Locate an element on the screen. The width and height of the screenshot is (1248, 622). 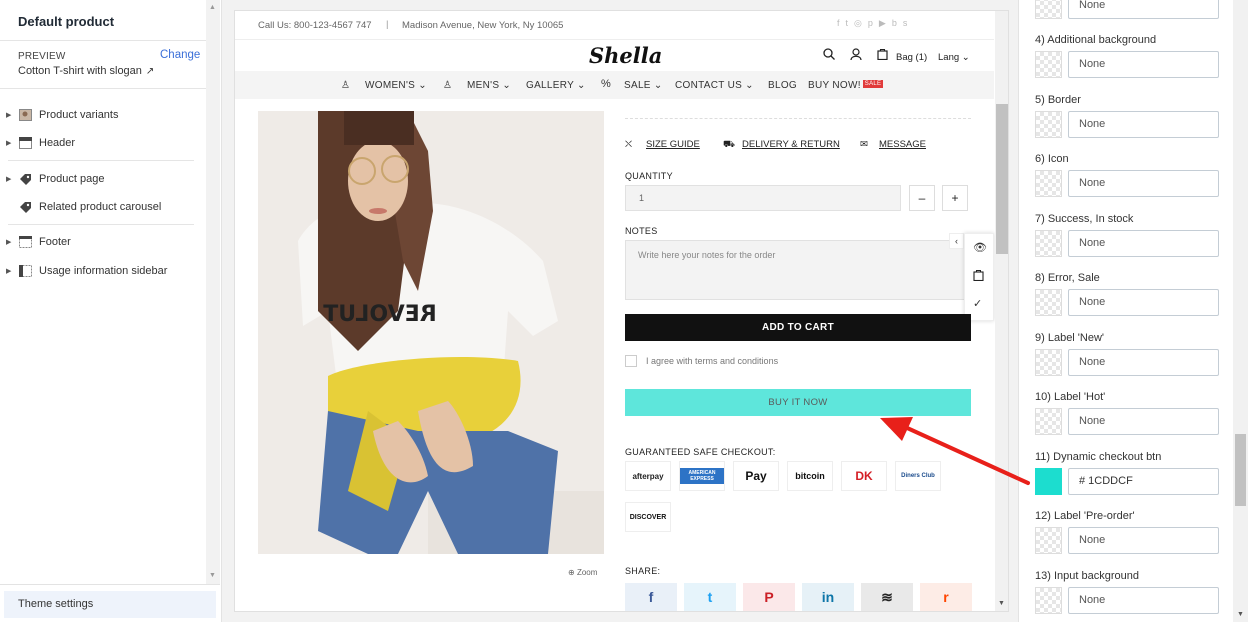
skype-icon: s is located at coordinates (905, 23).